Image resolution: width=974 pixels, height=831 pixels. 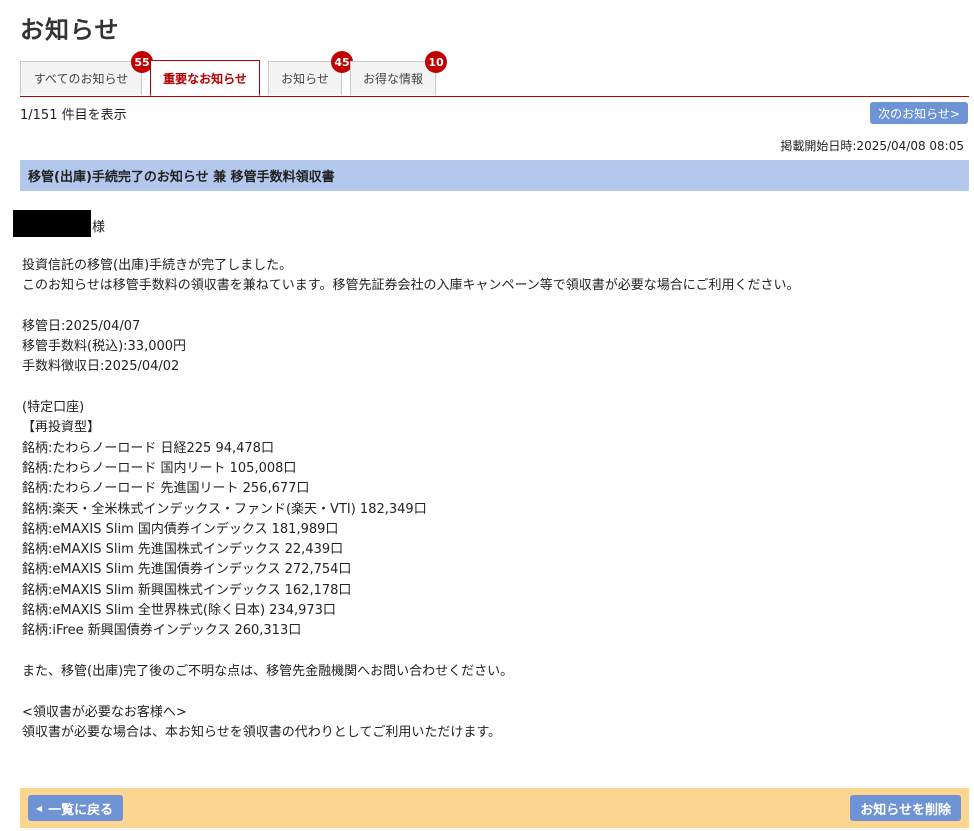 What do you see at coordinates (104, 347) in the screenshot?
I see `message-body-line: 移管手数料(税込):33,000円` at bounding box center [104, 347].